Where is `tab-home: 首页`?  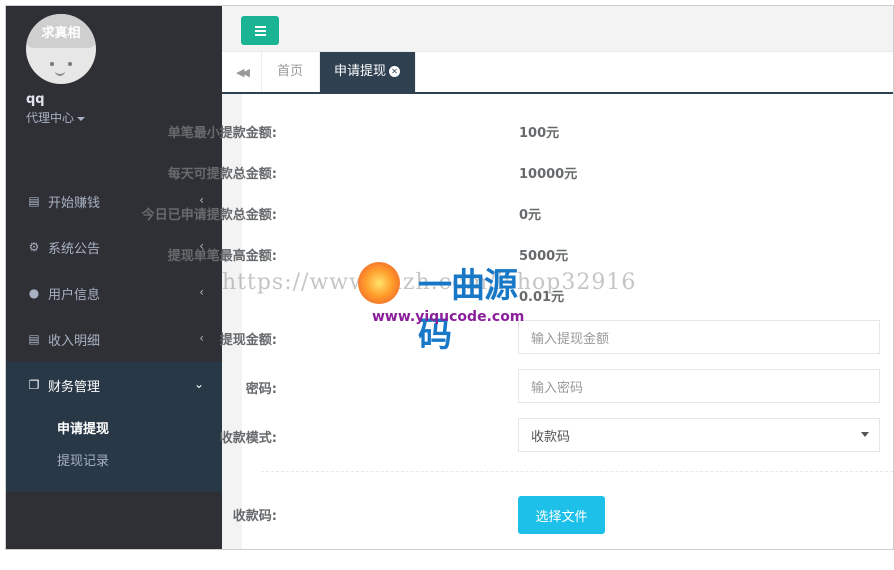 tab-home: 首页 is located at coordinates (291, 72).